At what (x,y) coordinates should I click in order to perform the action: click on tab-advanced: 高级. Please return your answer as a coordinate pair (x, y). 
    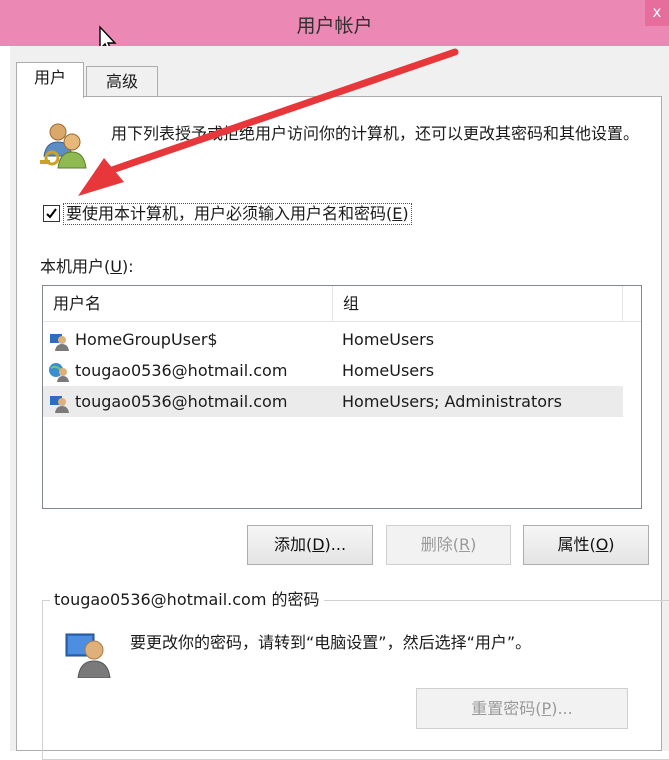
    Looking at the image, I should click on (122, 81).